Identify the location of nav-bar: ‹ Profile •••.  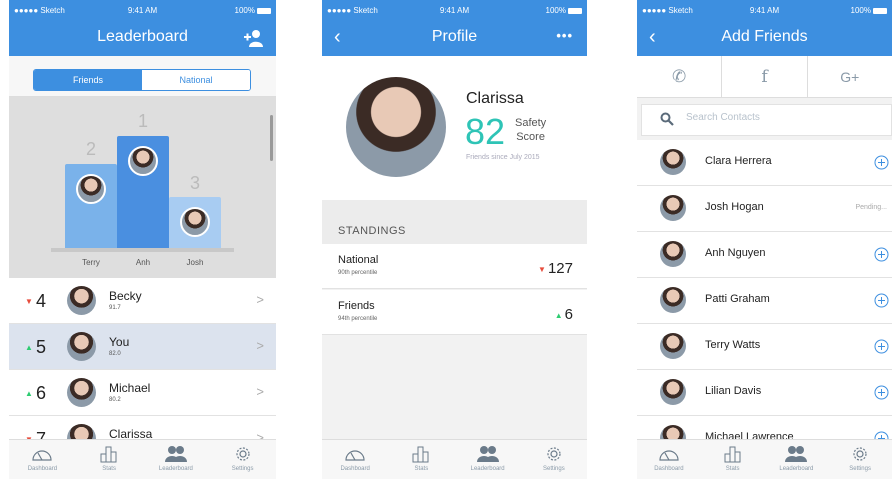
(454, 38).